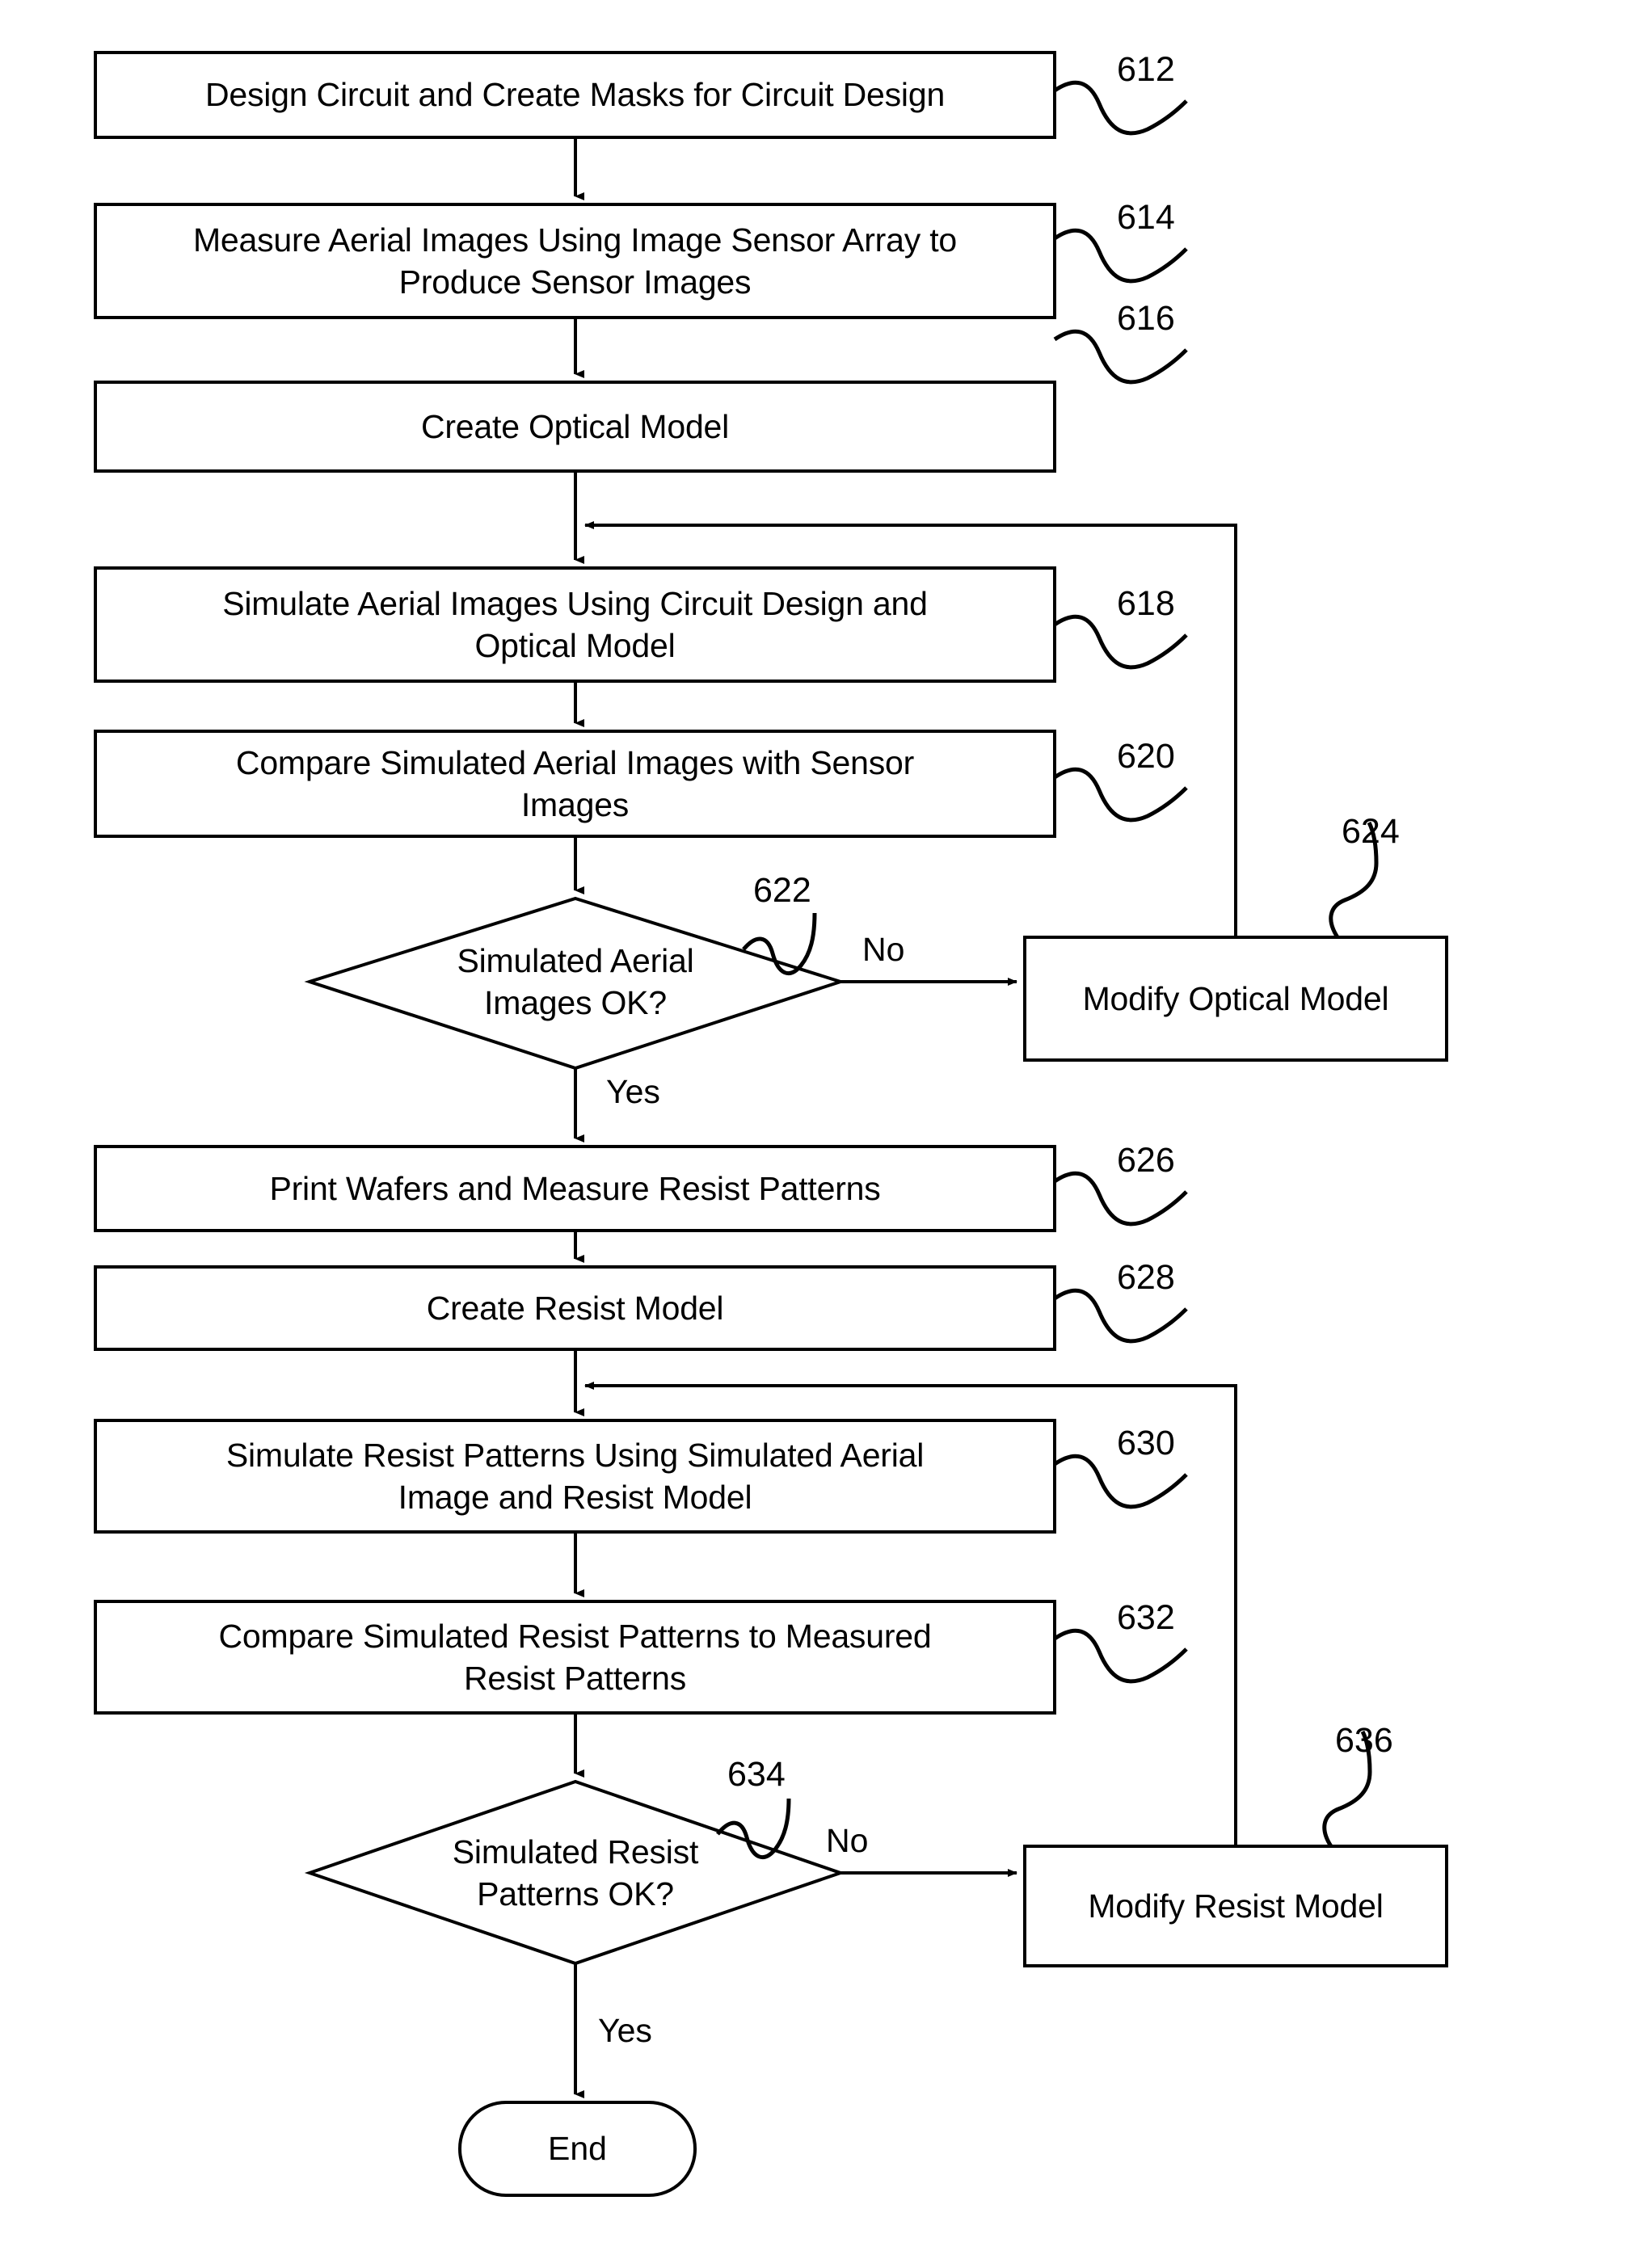  What do you see at coordinates (883, 949) in the screenshot?
I see `edge-label-no-upper: No` at bounding box center [883, 949].